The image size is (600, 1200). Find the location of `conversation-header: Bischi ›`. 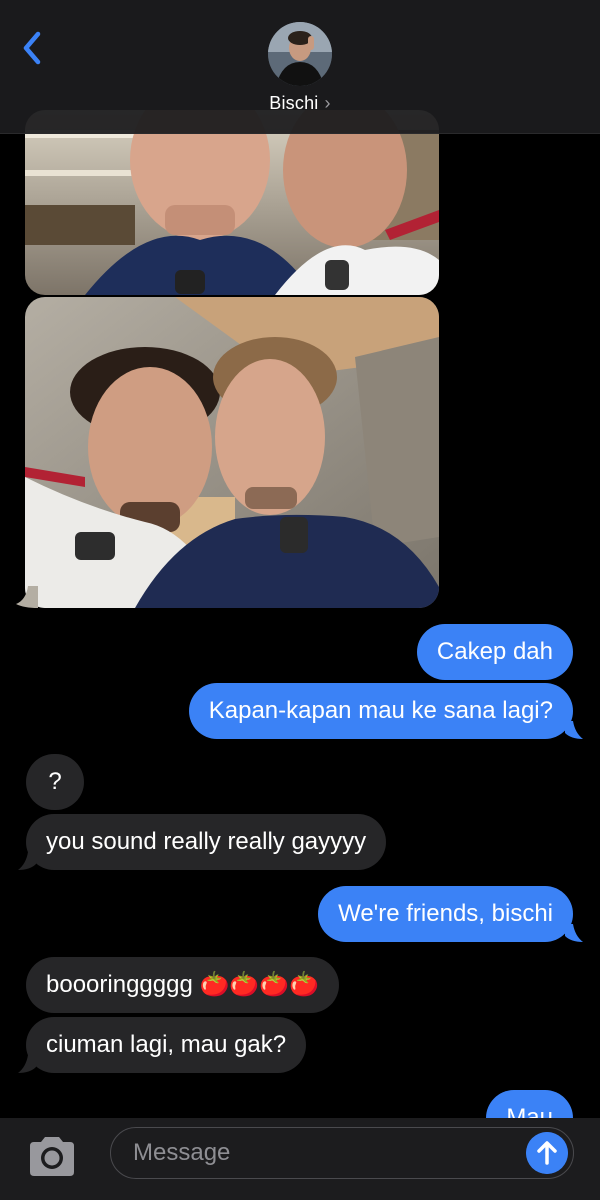

conversation-header: Bischi › is located at coordinates (300, 67).